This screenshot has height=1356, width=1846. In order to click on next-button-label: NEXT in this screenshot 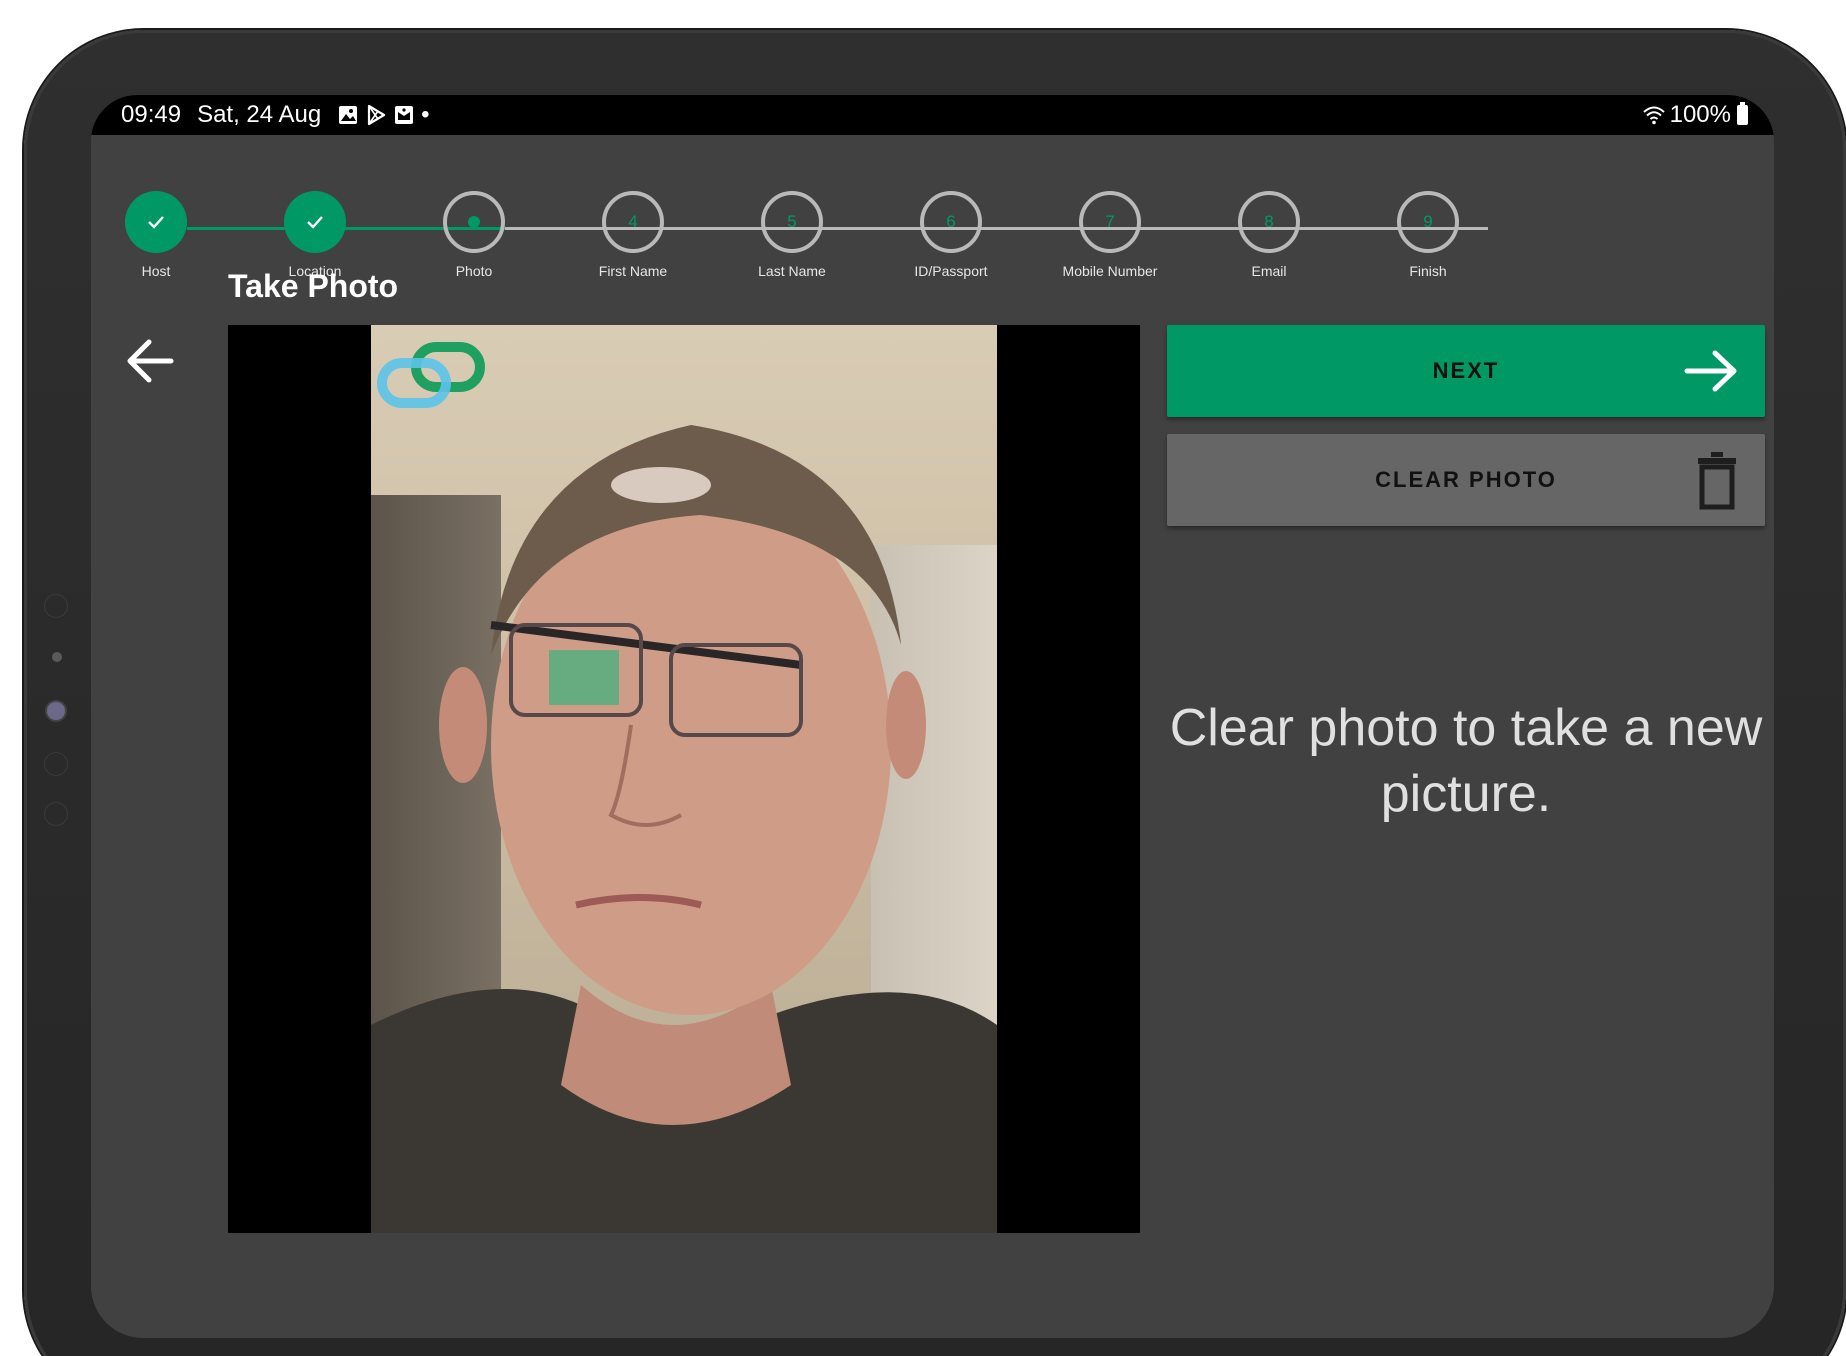, I will do `click(1466, 370)`.